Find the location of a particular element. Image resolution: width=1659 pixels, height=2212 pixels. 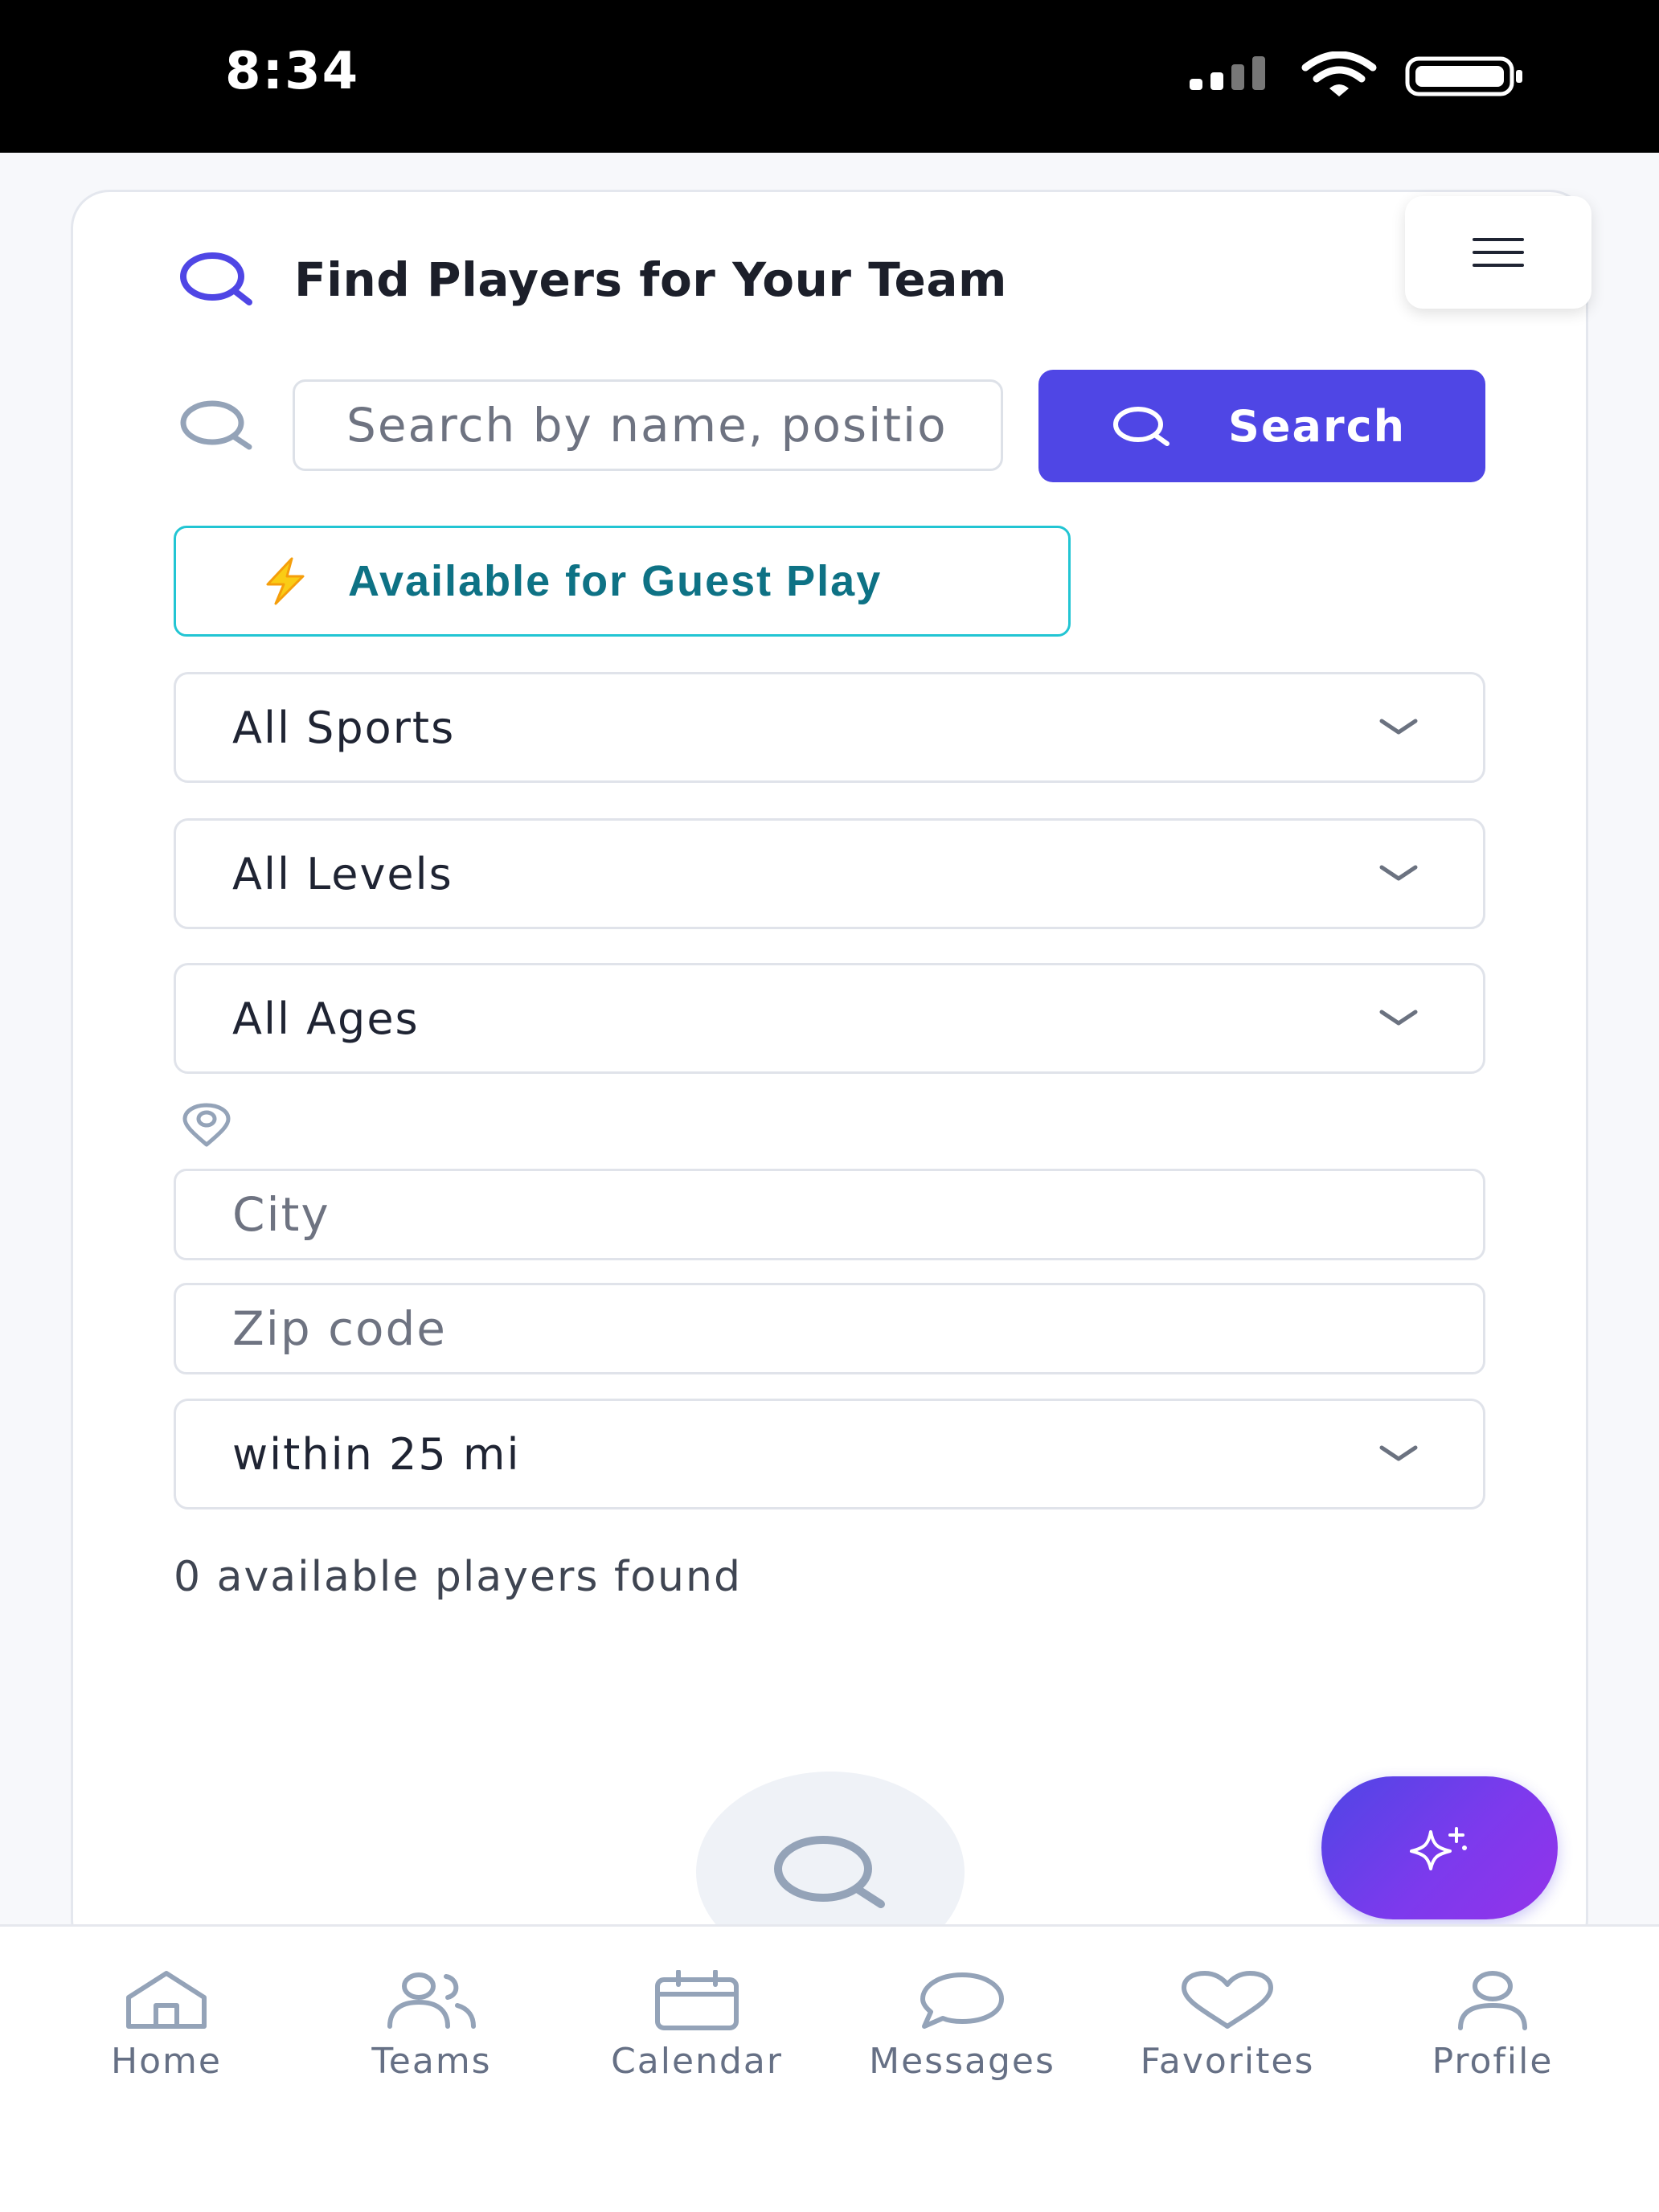

results-count: 0 available players found is located at coordinates (458, 1577).